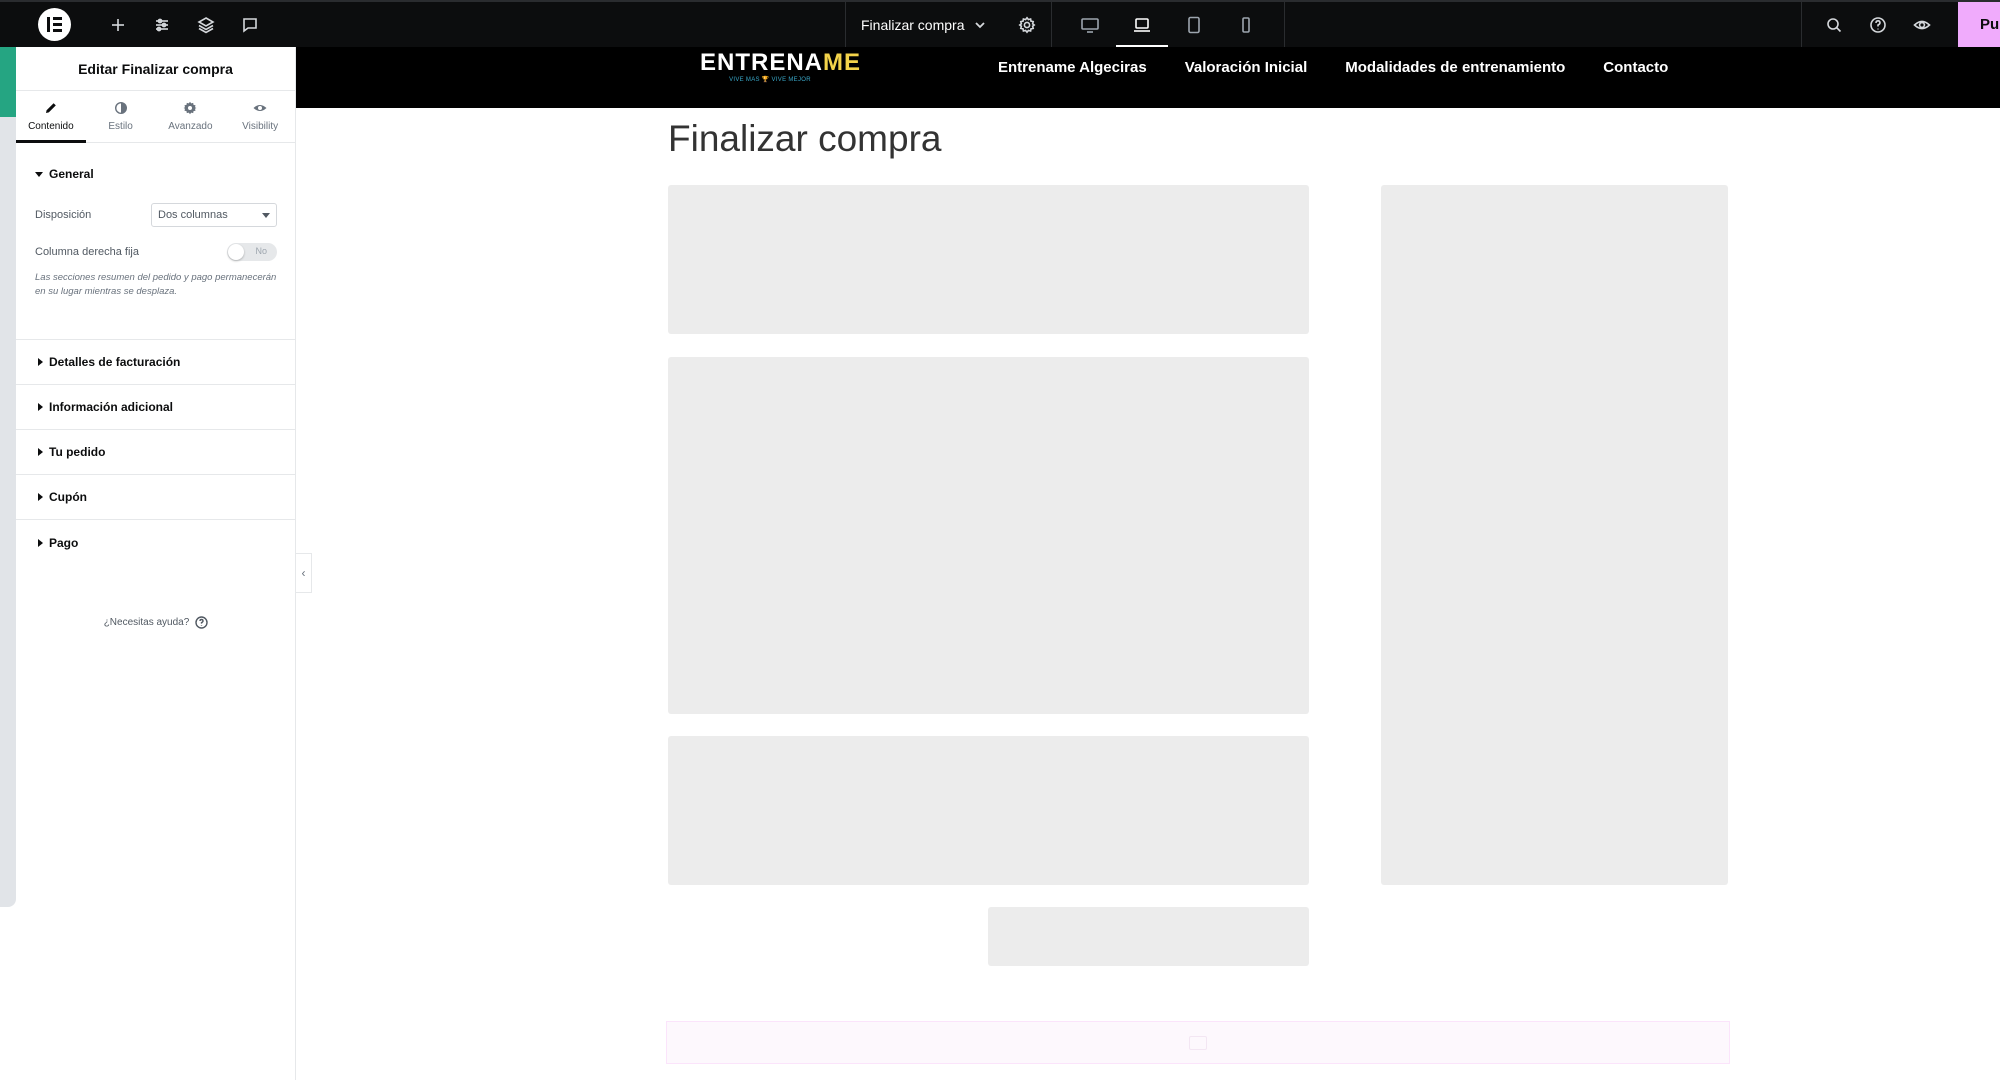 The image size is (2000, 1080). What do you see at coordinates (980, 24) in the screenshot?
I see `chevron-down-icon` at bounding box center [980, 24].